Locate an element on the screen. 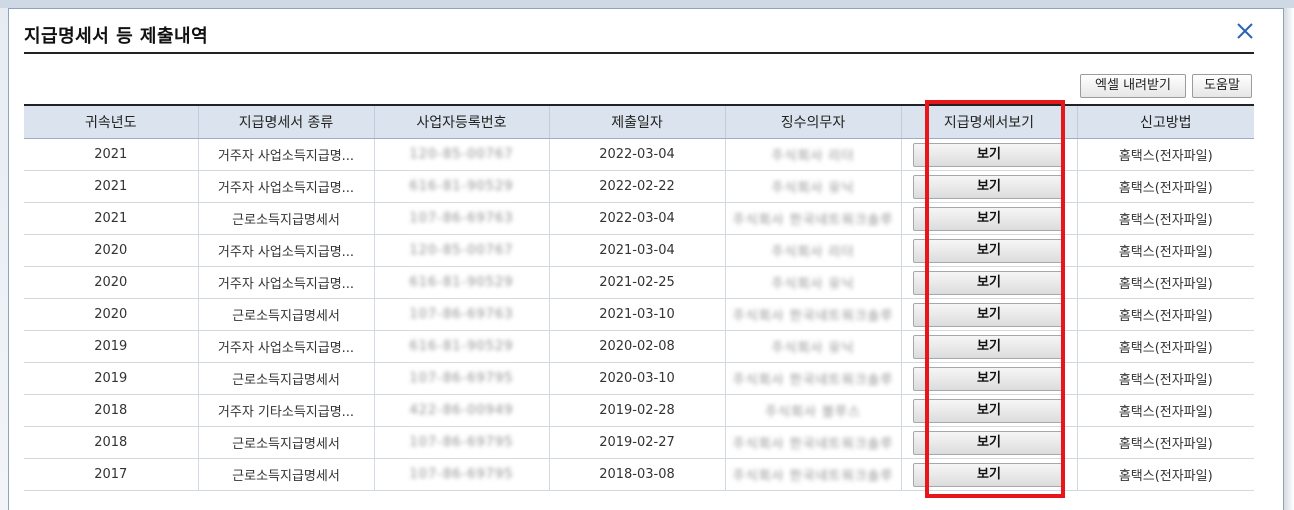 The image size is (1294, 510). cell-date: 2020-03-10 is located at coordinates (637, 378).